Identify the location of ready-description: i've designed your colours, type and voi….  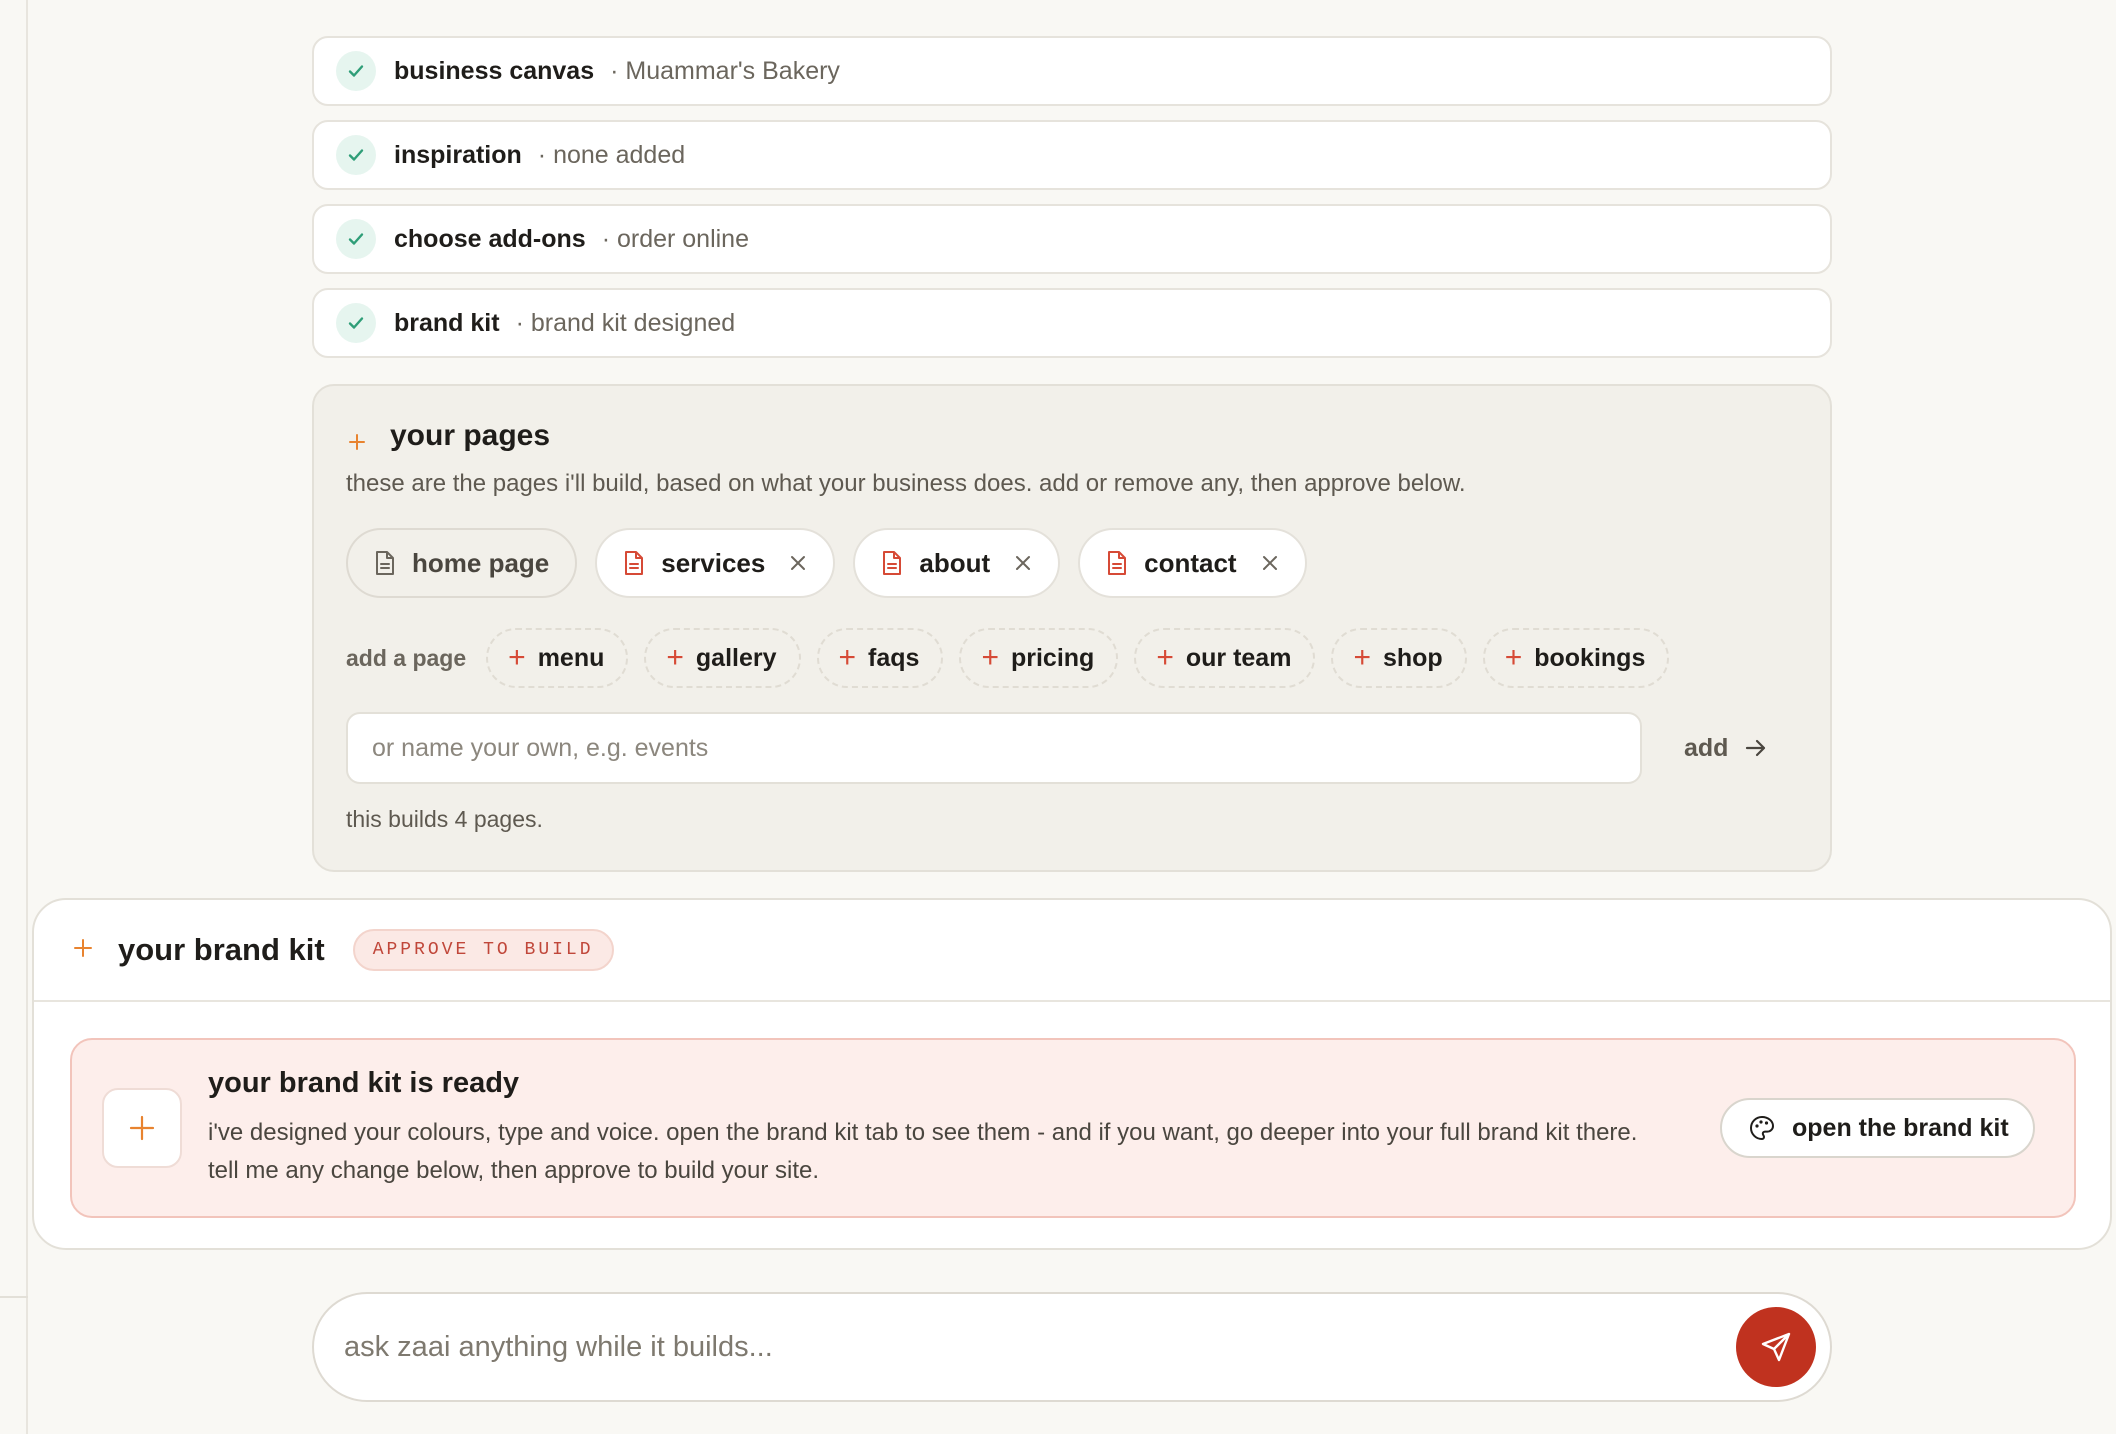
(923, 1151).